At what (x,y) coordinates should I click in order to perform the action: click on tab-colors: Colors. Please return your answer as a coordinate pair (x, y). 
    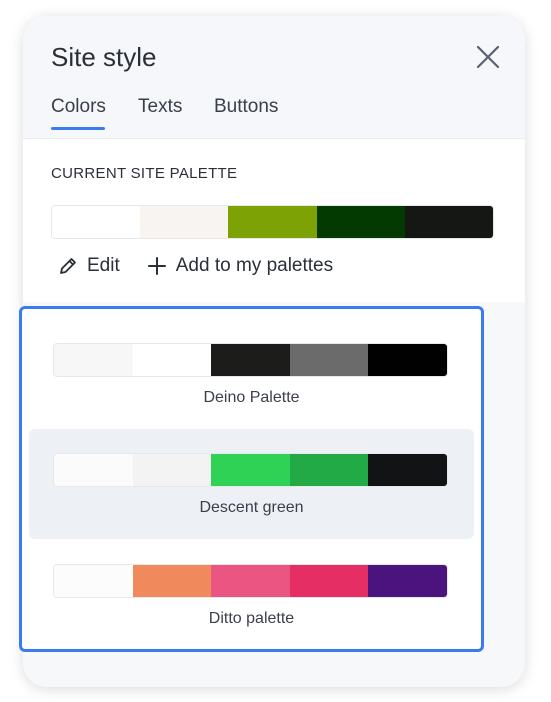
    Looking at the image, I should click on (78, 113).